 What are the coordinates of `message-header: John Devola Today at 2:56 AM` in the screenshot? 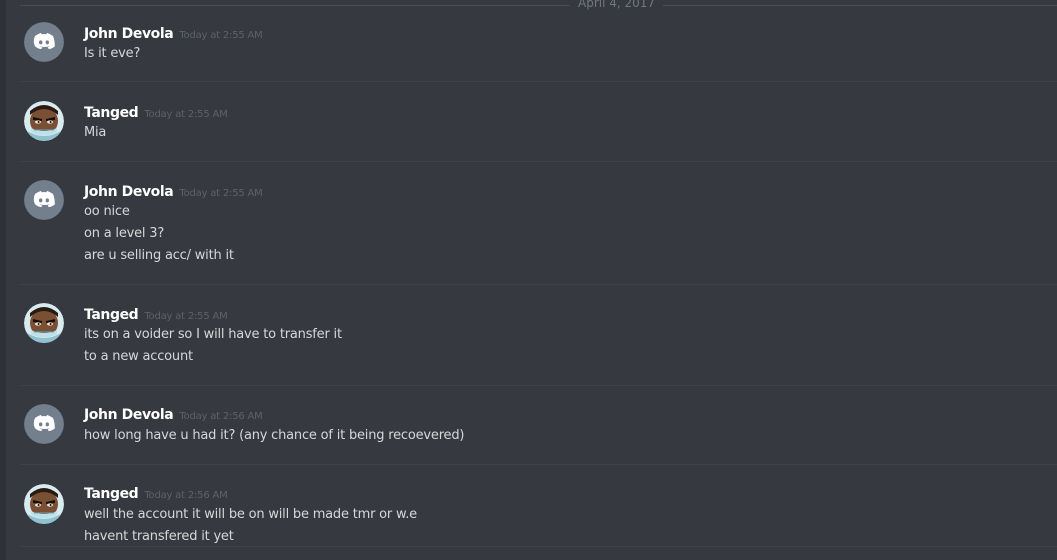 It's located at (173, 413).